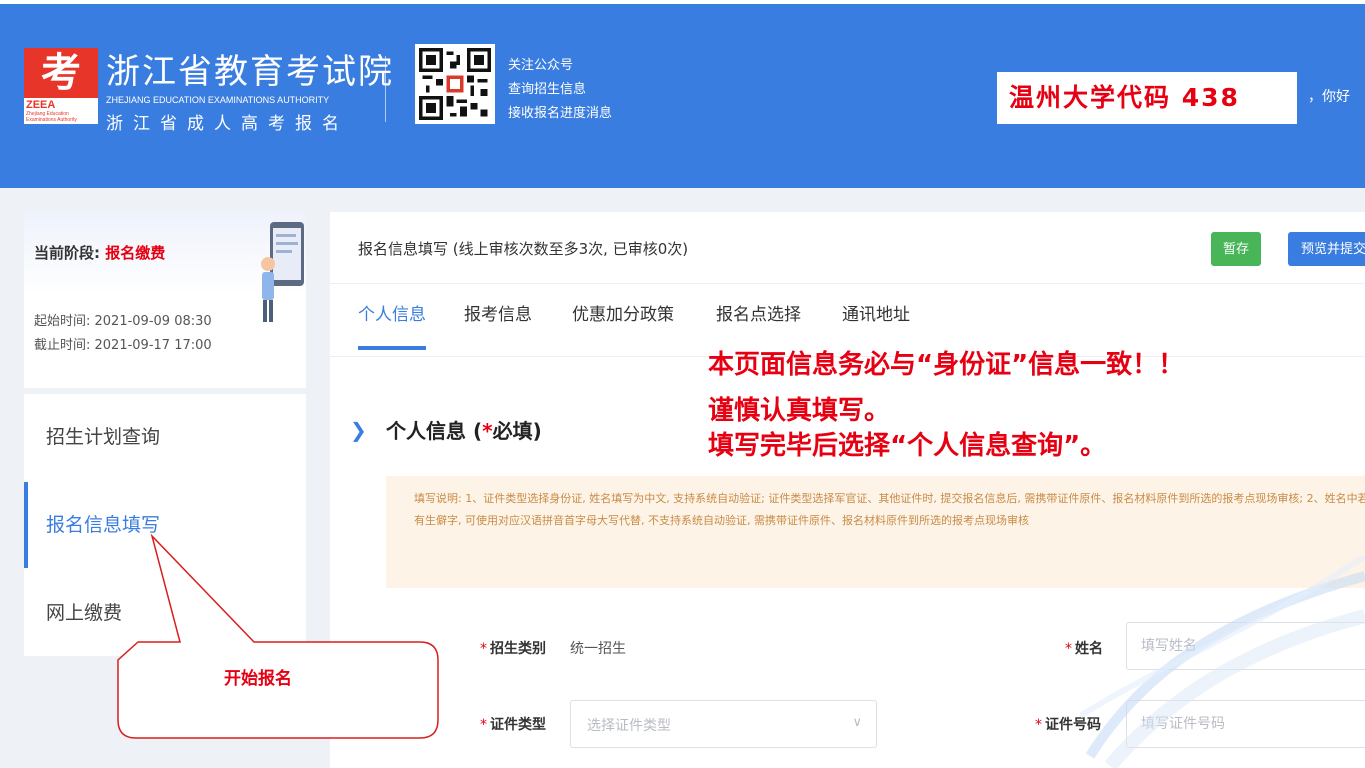 The height and width of the screenshot is (768, 1365). I want to click on document-illustration-icon, so click(282, 272).